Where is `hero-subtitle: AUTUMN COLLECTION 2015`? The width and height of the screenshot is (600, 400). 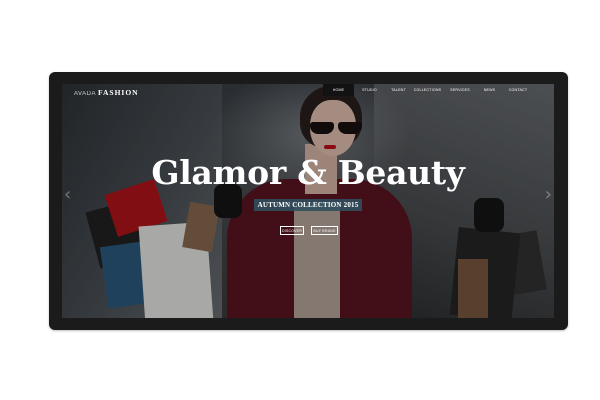 hero-subtitle: AUTUMN COLLECTION 2015 is located at coordinates (308, 205).